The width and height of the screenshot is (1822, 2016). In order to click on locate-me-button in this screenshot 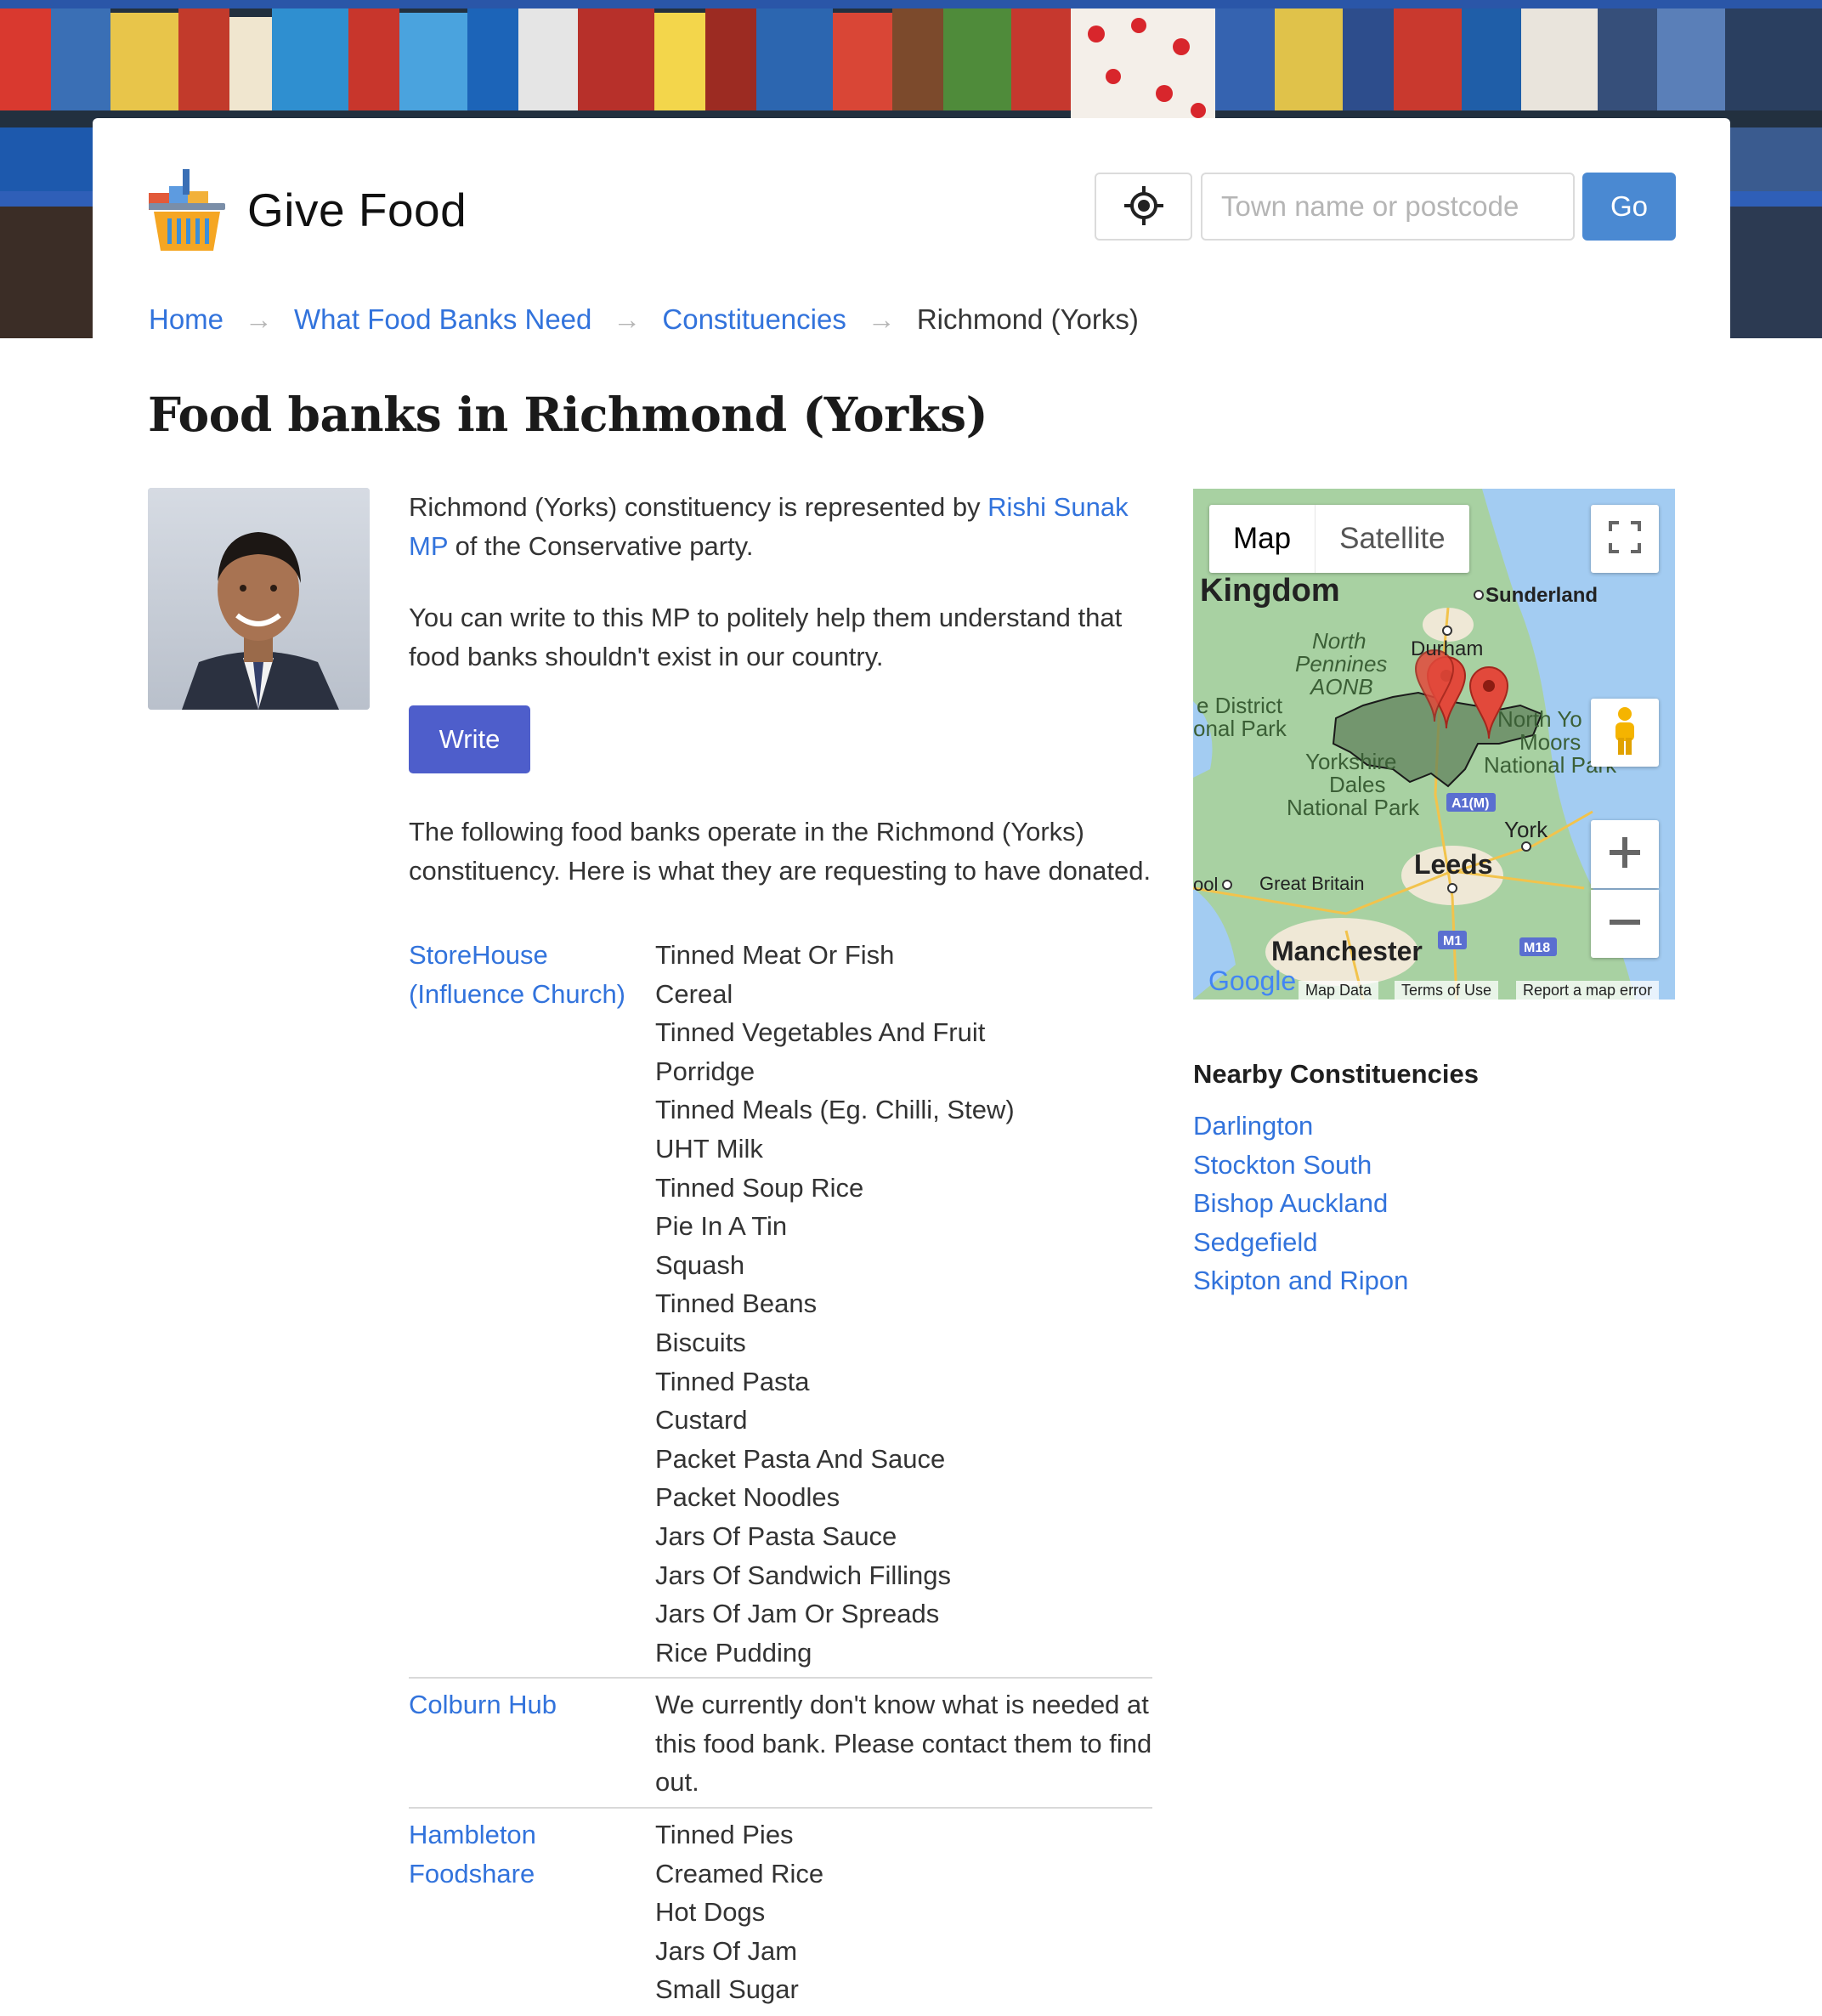, I will do `click(1143, 207)`.